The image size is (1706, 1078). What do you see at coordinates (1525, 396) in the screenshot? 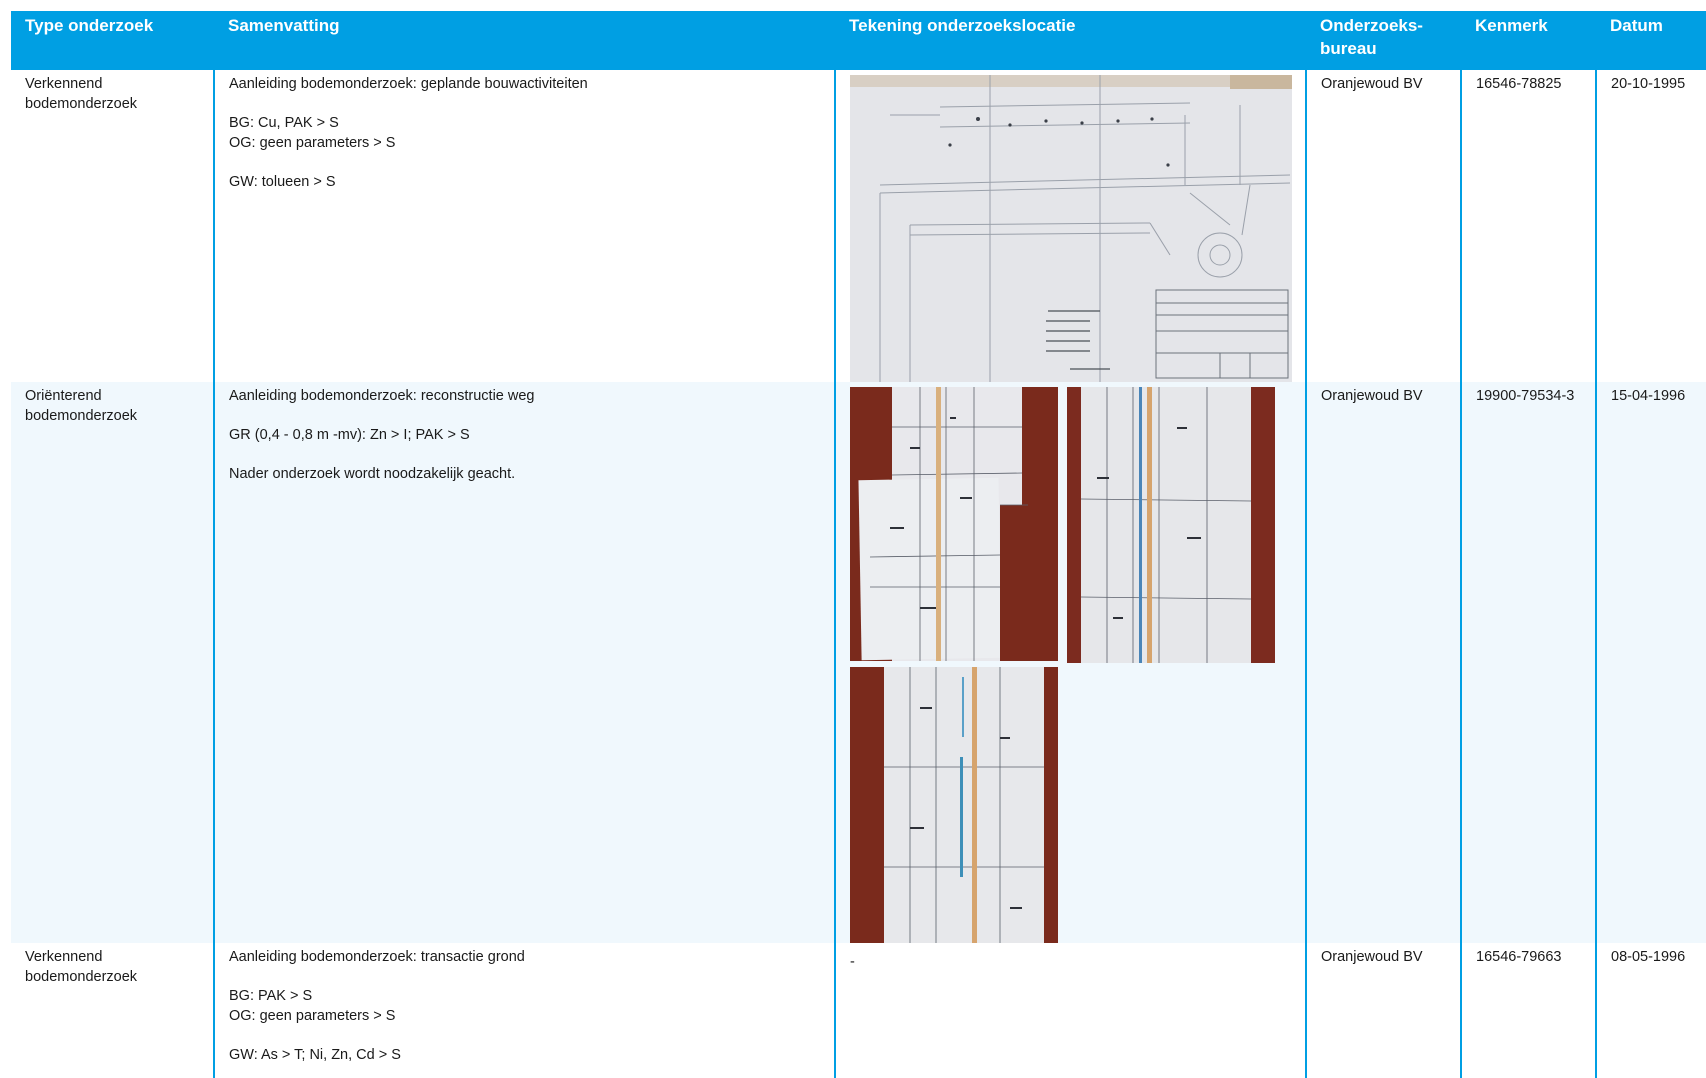
I see `kenmerk-text: 19900-79534-3` at bounding box center [1525, 396].